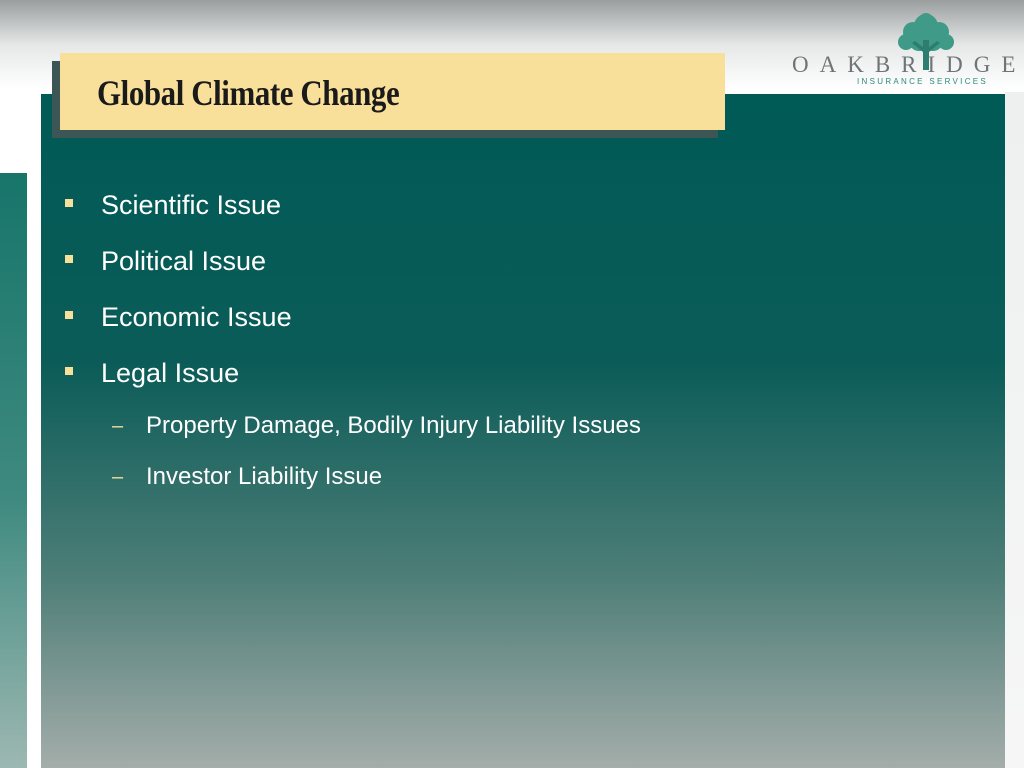 This screenshot has height=768, width=1024. Describe the element at coordinates (248, 93) in the screenshot. I see `slide-title: Global Climate Change` at that location.